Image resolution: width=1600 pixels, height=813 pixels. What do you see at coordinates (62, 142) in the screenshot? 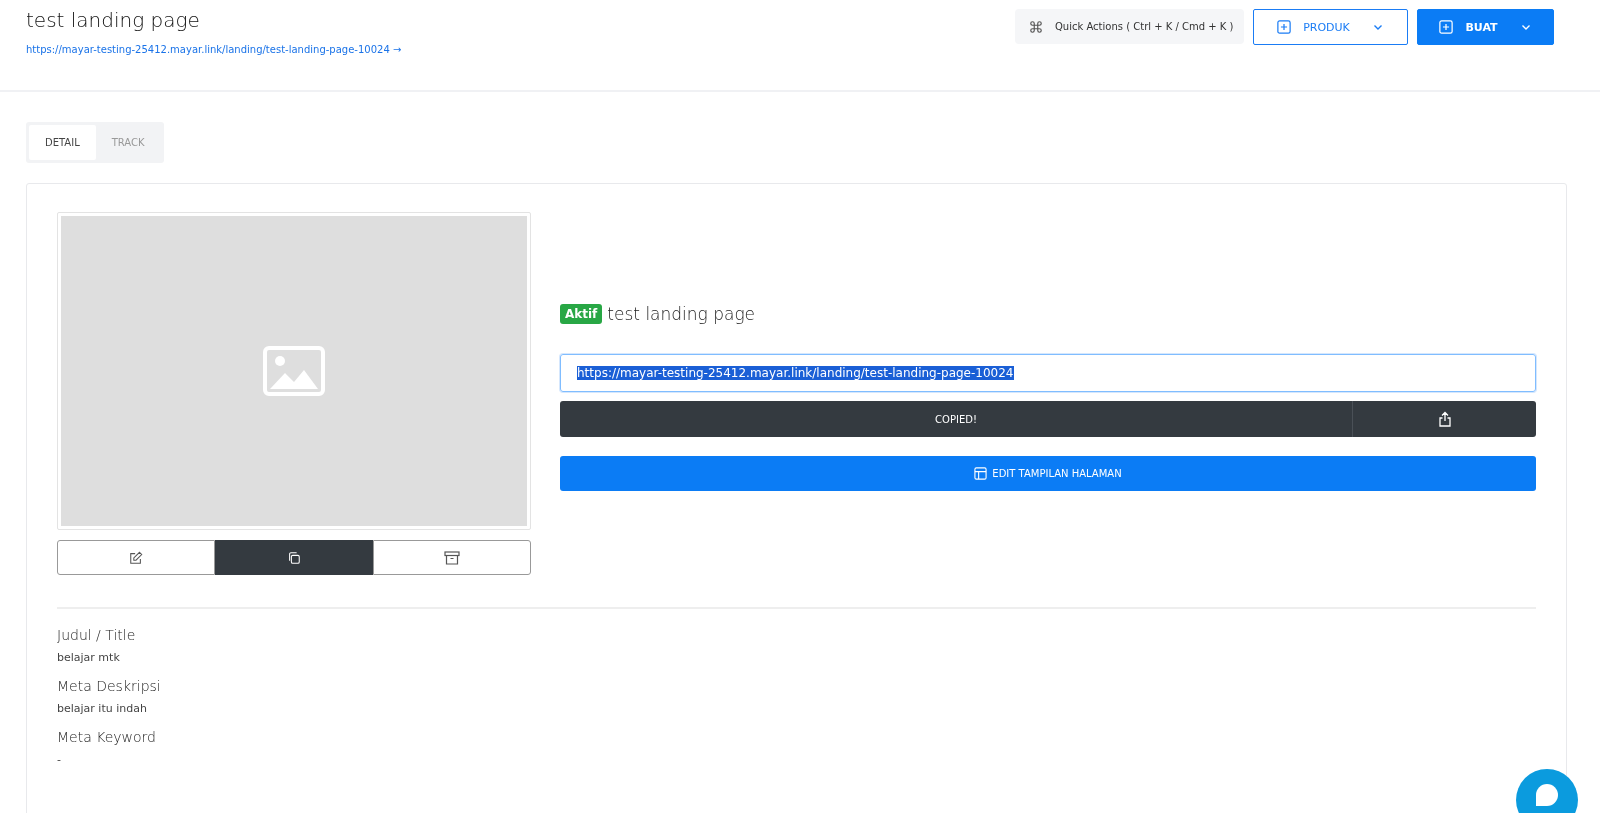
I see `tab: DETAIL` at bounding box center [62, 142].